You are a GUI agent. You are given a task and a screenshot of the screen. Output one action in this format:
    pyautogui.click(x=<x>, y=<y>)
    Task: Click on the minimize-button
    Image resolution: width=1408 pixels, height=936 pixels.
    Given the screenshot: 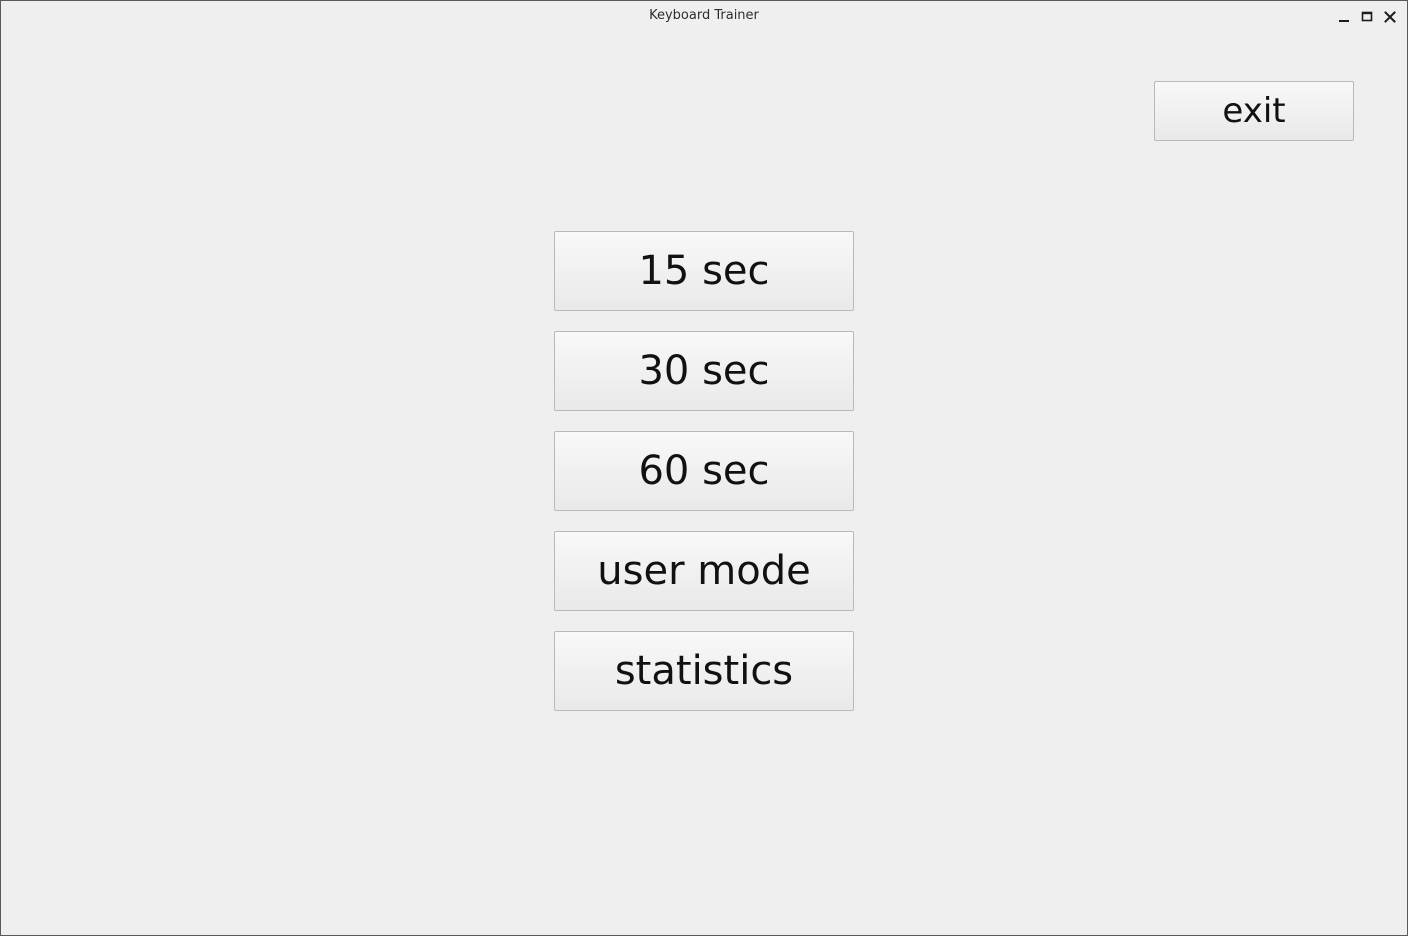 What is the action you would take?
    pyautogui.click(x=1344, y=17)
    